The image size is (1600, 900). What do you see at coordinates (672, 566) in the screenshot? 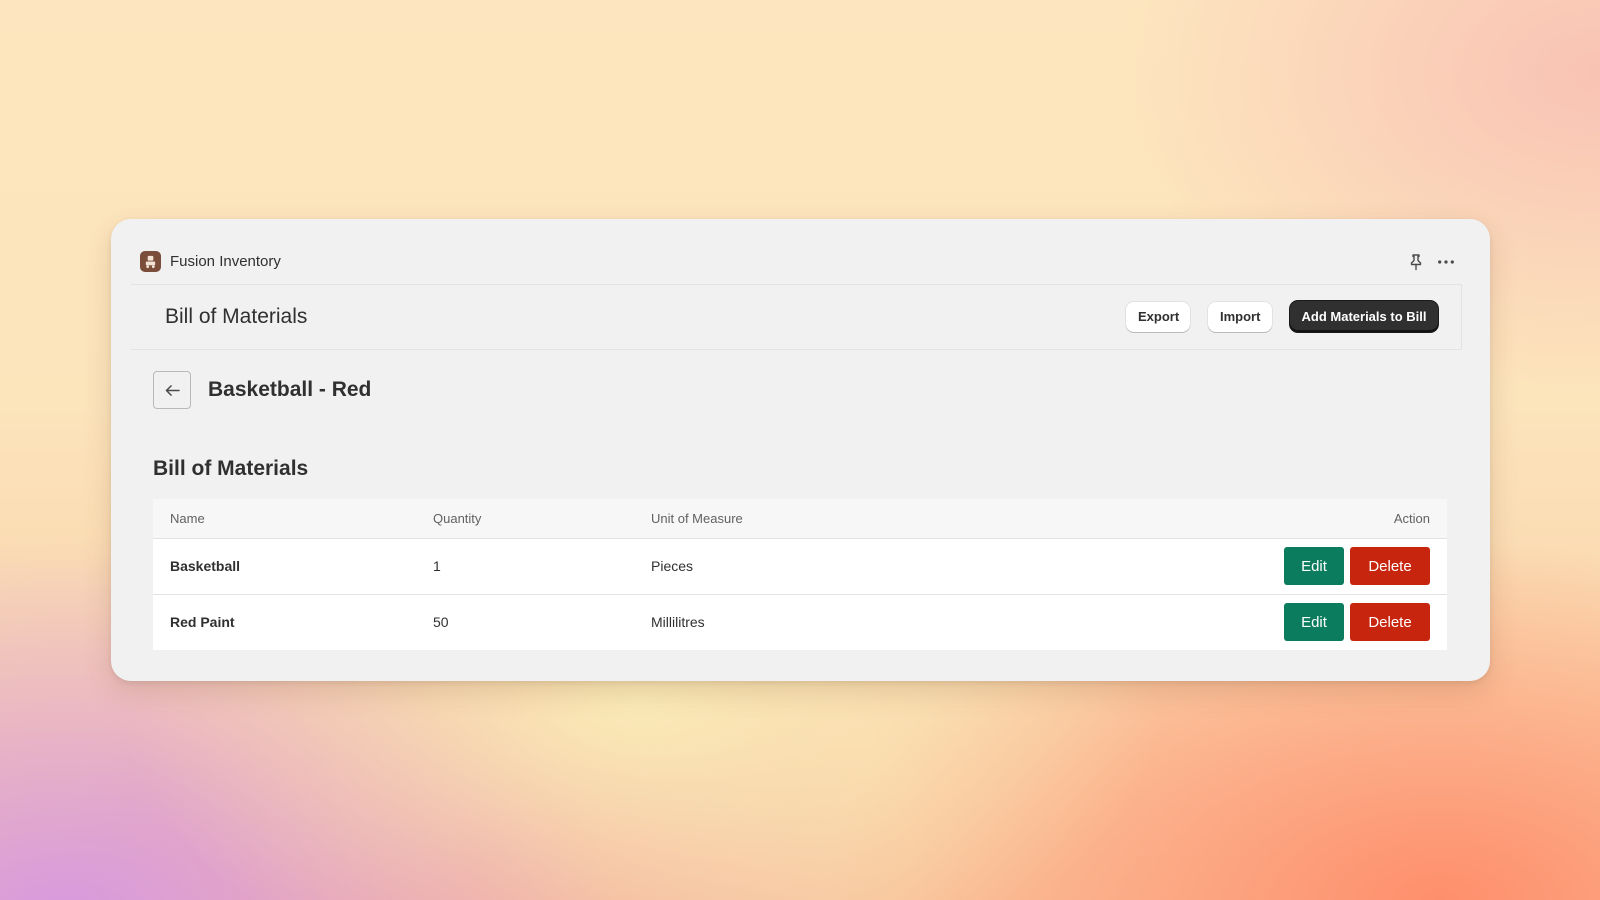
I see `row-unit: Pieces` at bounding box center [672, 566].